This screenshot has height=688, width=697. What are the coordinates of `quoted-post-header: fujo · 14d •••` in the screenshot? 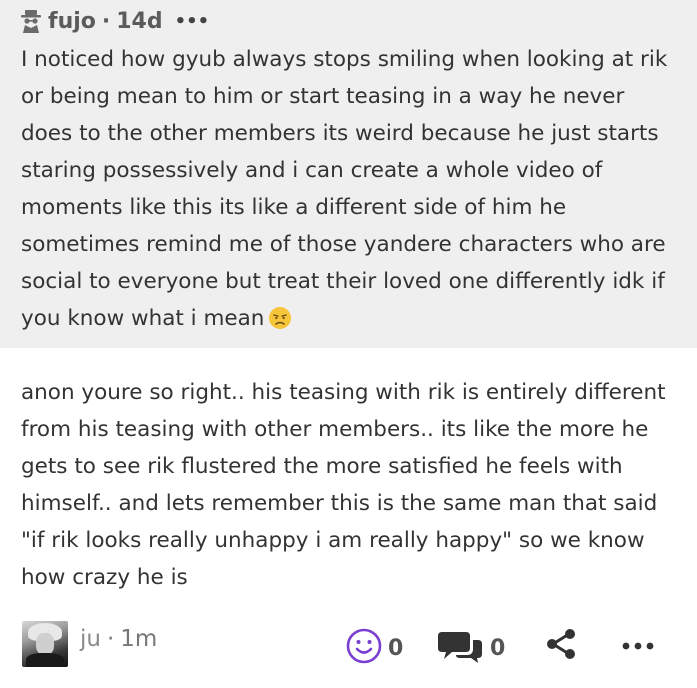 It's located at (114, 21).